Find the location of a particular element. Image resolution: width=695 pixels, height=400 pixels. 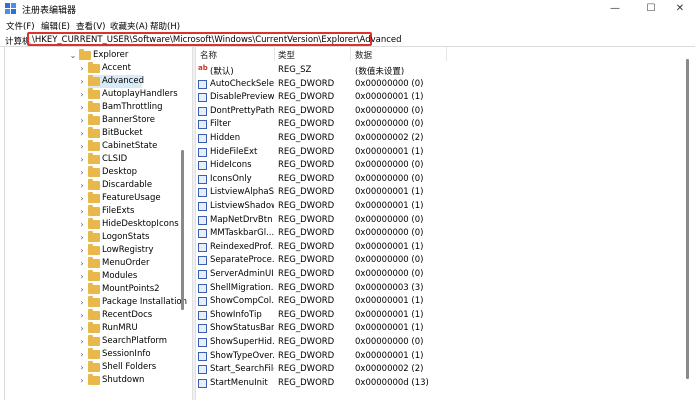

menu-help: 帮助(H) is located at coordinates (165, 26).